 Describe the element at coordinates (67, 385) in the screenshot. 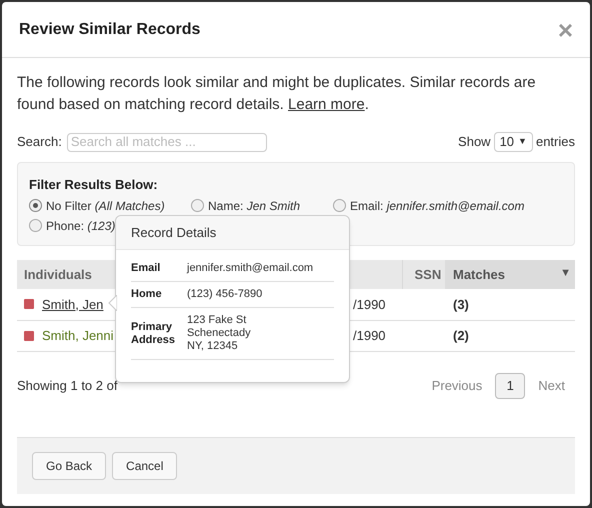

I see `table-info: Showing 1 to 2 of` at that location.